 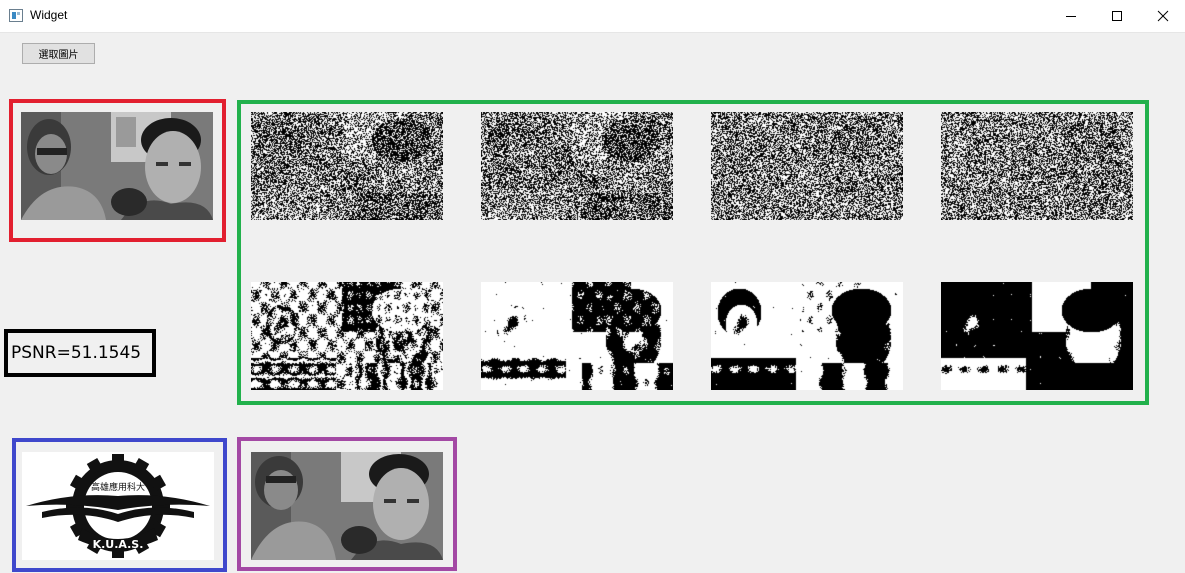 What do you see at coordinates (16, 15) in the screenshot?
I see `app-icon` at bounding box center [16, 15].